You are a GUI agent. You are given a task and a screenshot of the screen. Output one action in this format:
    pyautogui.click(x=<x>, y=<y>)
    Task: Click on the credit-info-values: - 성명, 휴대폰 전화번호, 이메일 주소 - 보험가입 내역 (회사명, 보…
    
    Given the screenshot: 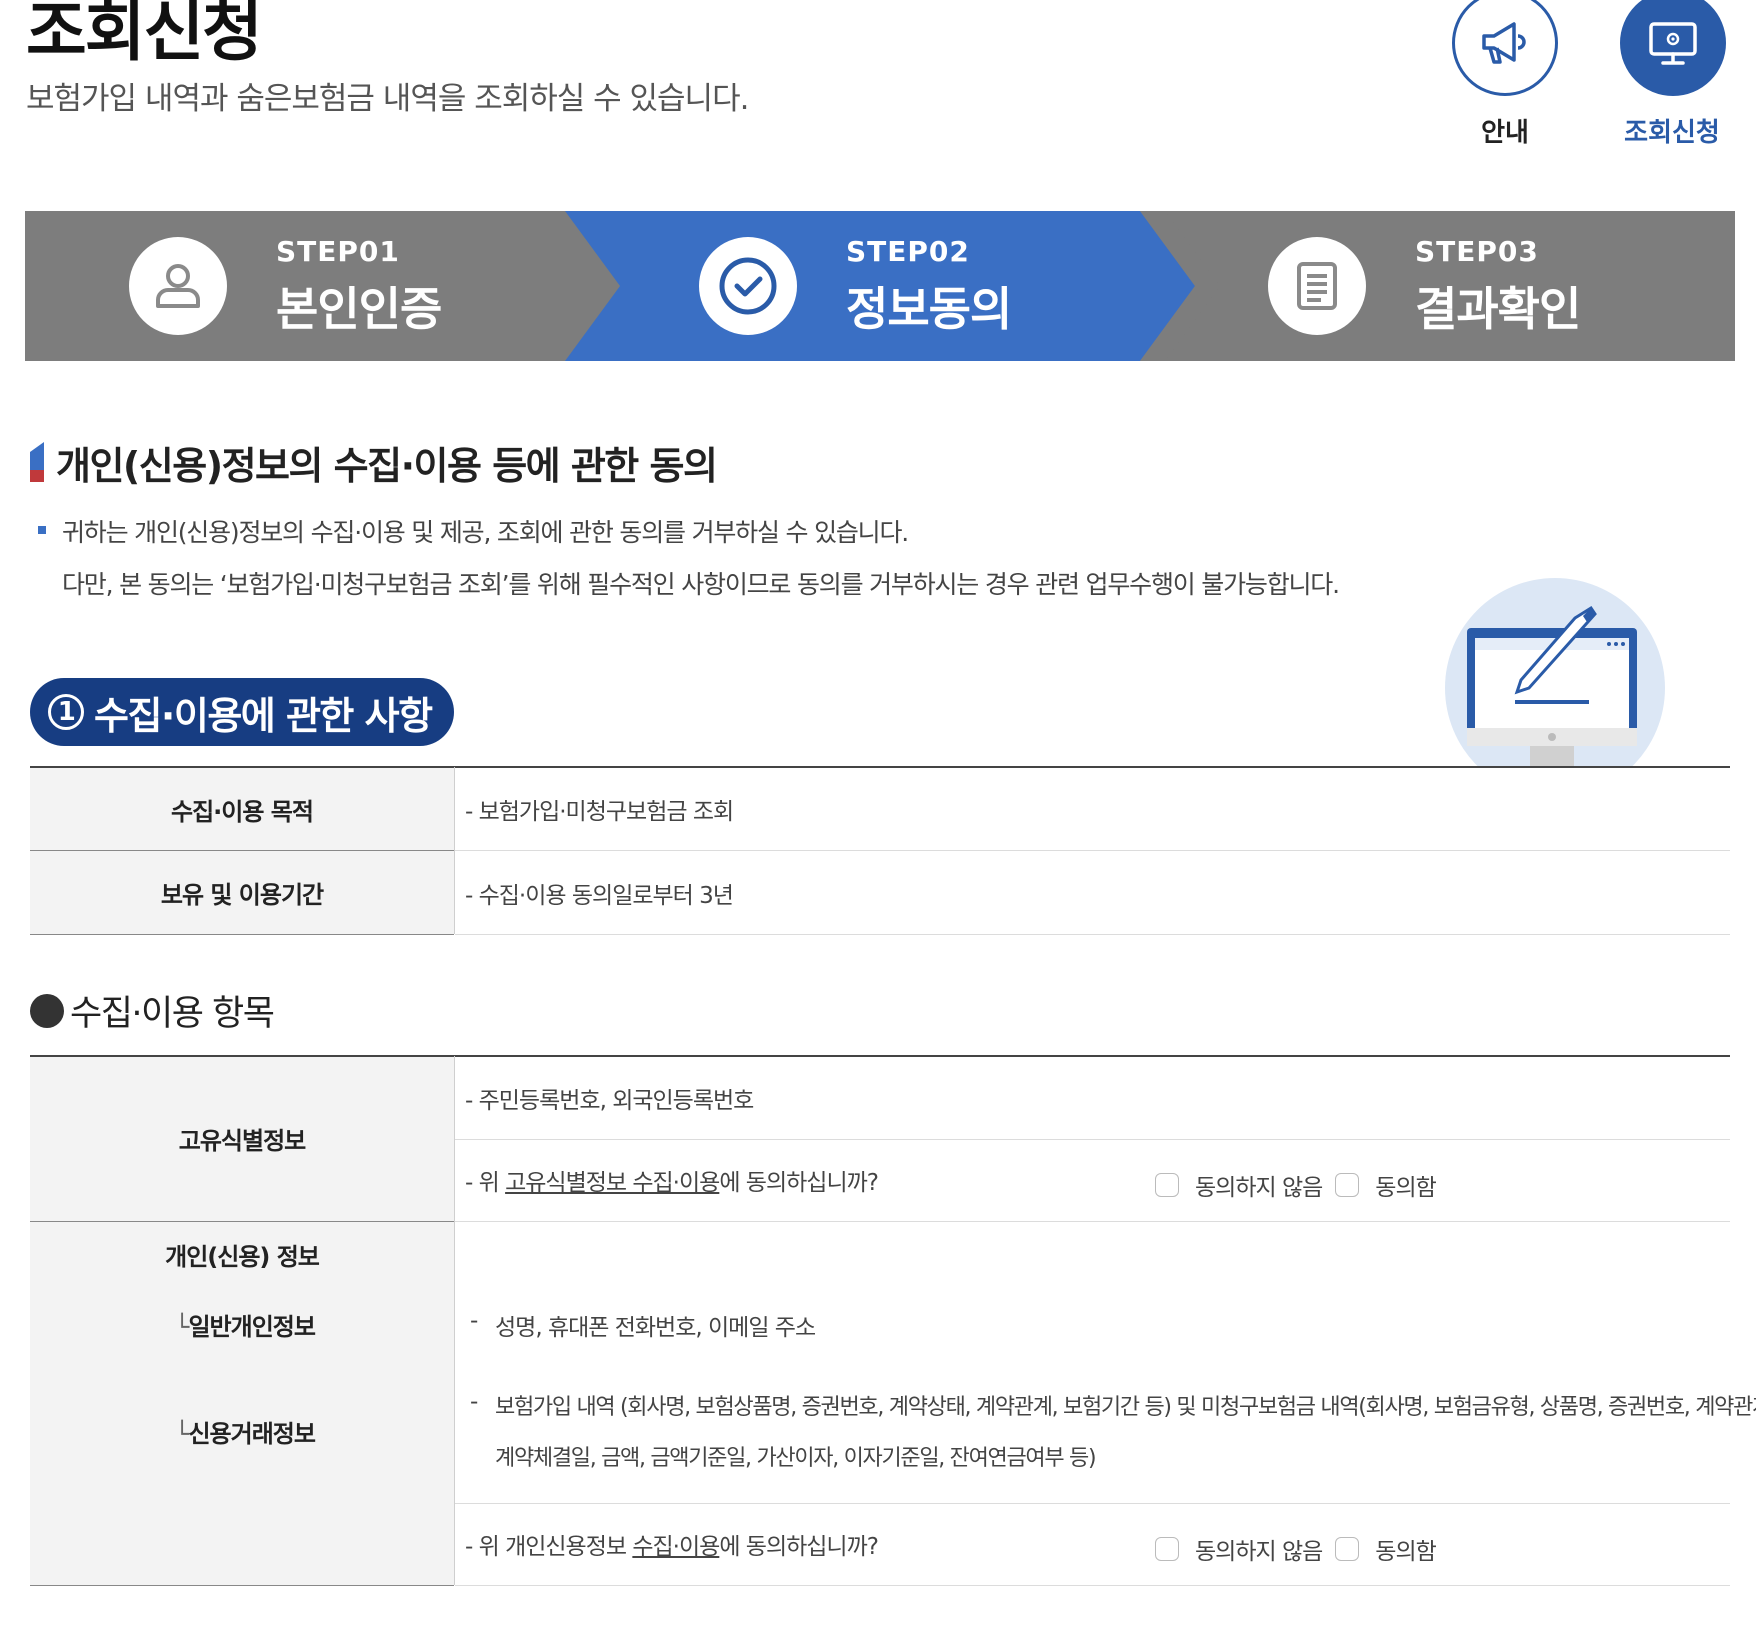 What is the action you would take?
    pyautogui.click(x=1105, y=1362)
    